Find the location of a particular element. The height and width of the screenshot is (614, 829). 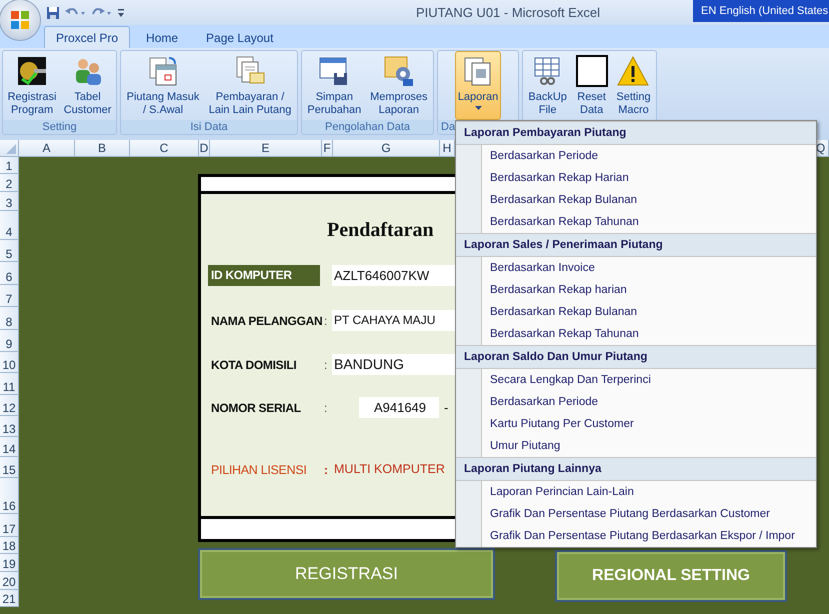

ribbon-button: BackUp File is located at coordinates (547, 85).